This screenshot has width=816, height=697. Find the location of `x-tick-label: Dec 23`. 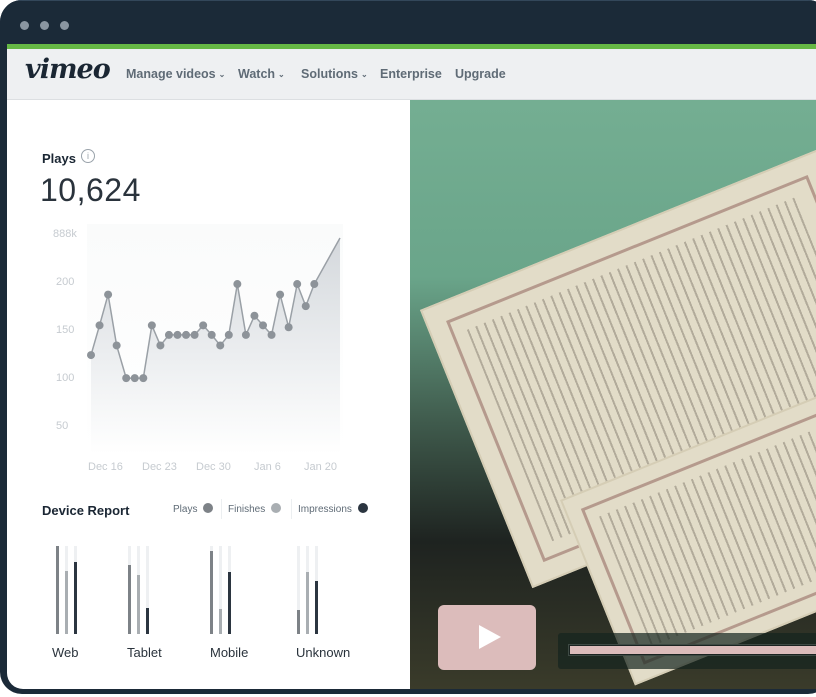

x-tick-label: Dec 23 is located at coordinates (159, 467).